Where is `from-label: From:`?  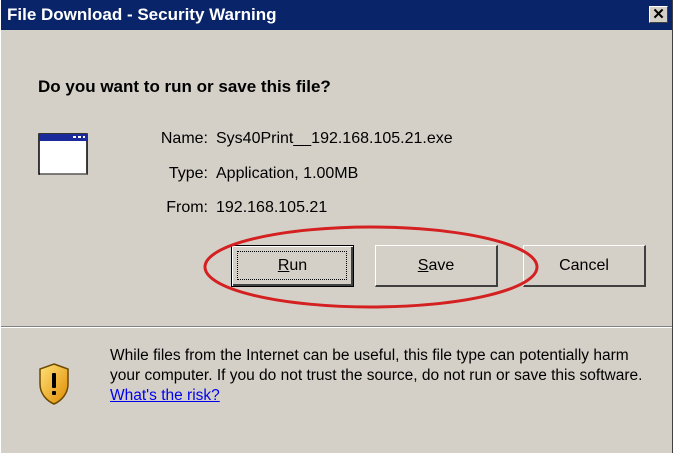 from-label: From: is located at coordinates (187, 207).